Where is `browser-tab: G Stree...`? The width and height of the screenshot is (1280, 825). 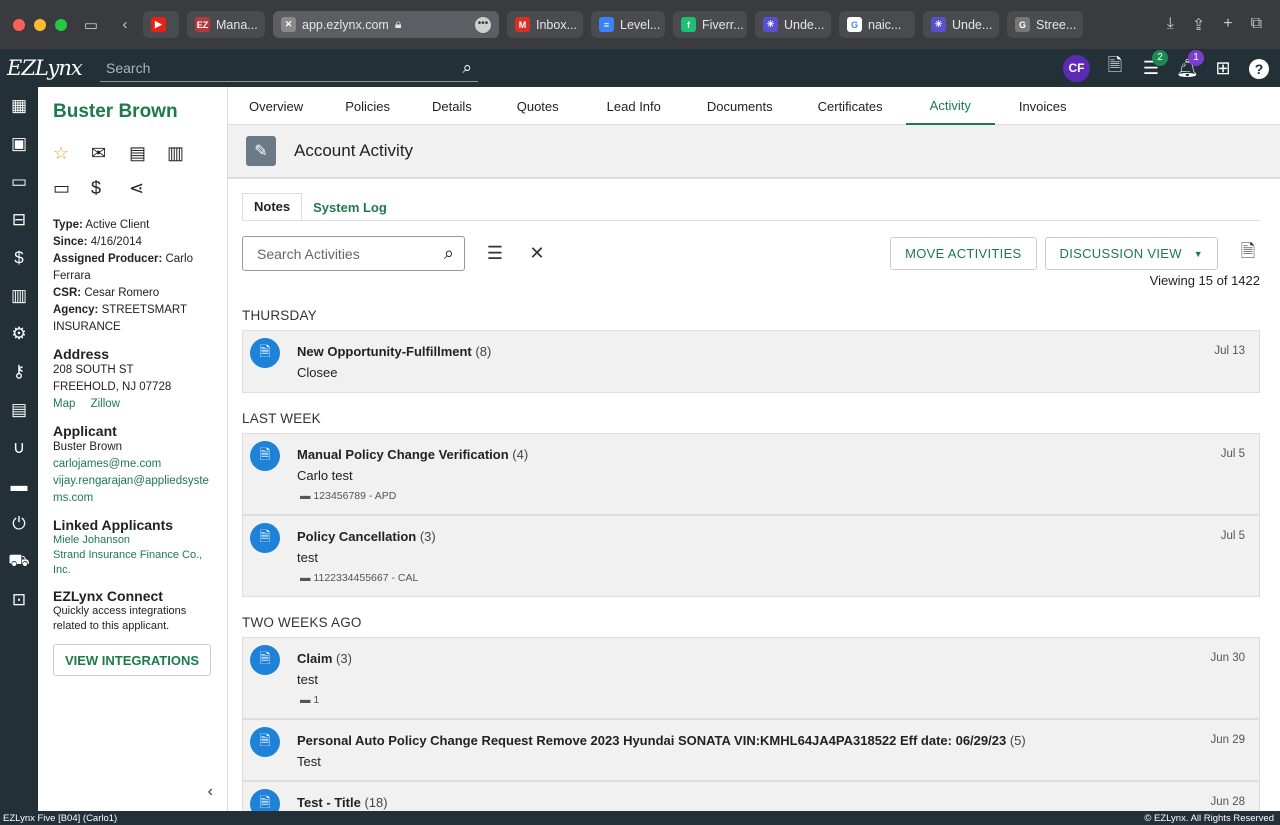
browser-tab: G Stree... is located at coordinates (1045, 24).